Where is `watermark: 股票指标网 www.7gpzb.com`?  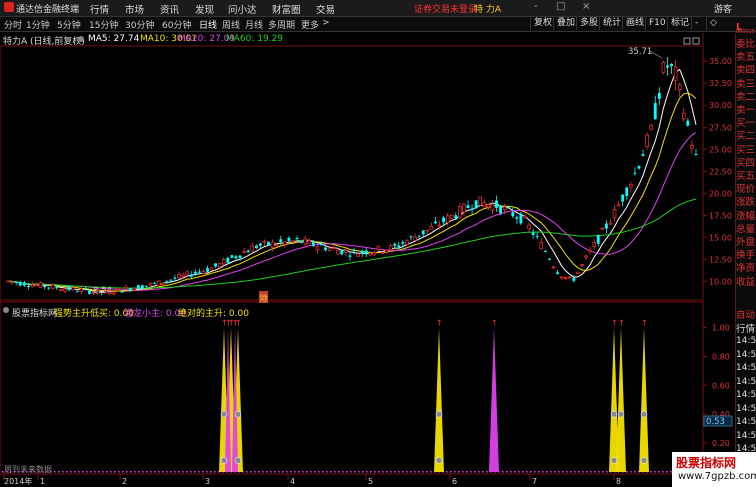
watermark: 股票指标网 www.7gpzb.com is located at coordinates (714, 469).